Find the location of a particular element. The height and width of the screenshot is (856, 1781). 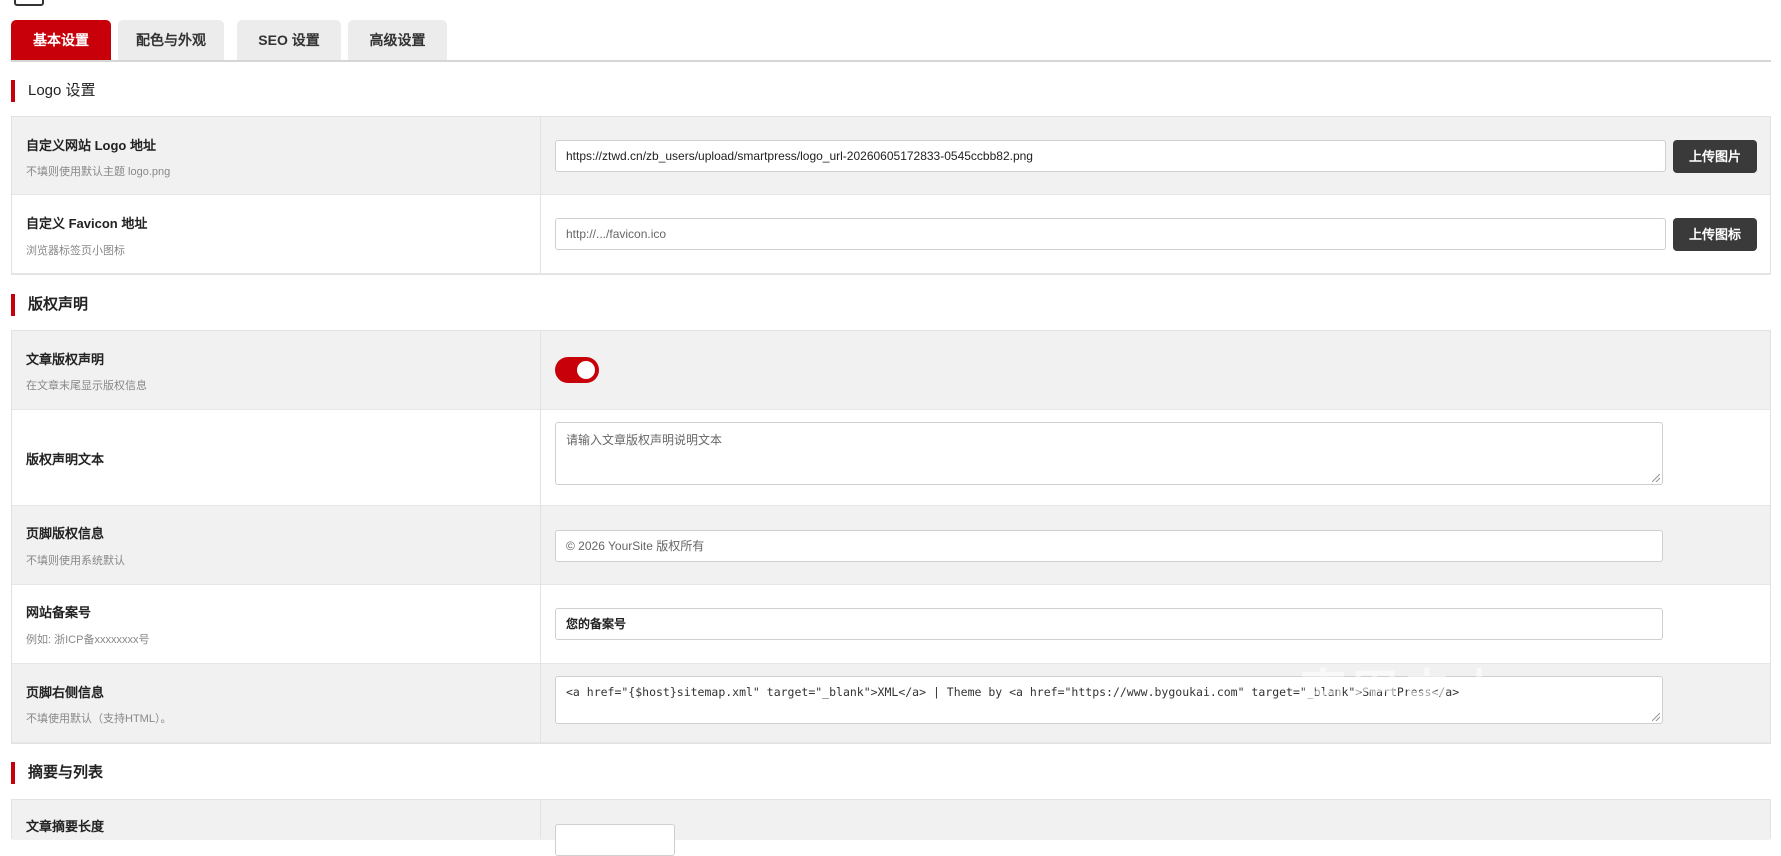

tab-basic-settings: 基本设置 is located at coordinates (61, 40).